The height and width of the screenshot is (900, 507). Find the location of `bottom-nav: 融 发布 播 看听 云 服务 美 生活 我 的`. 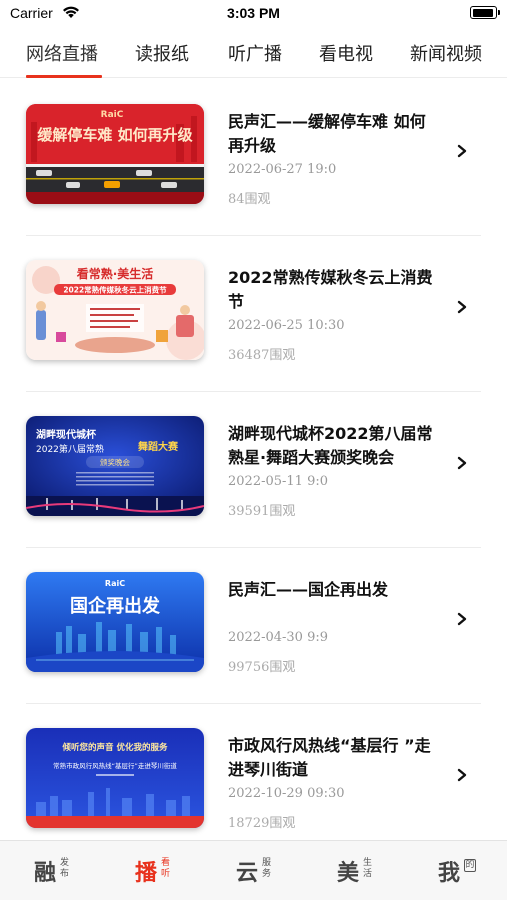

bottom-nav: 融 发布 播 看听 云 服务 美 生活 我 的 is located at coordinates (253, 870).